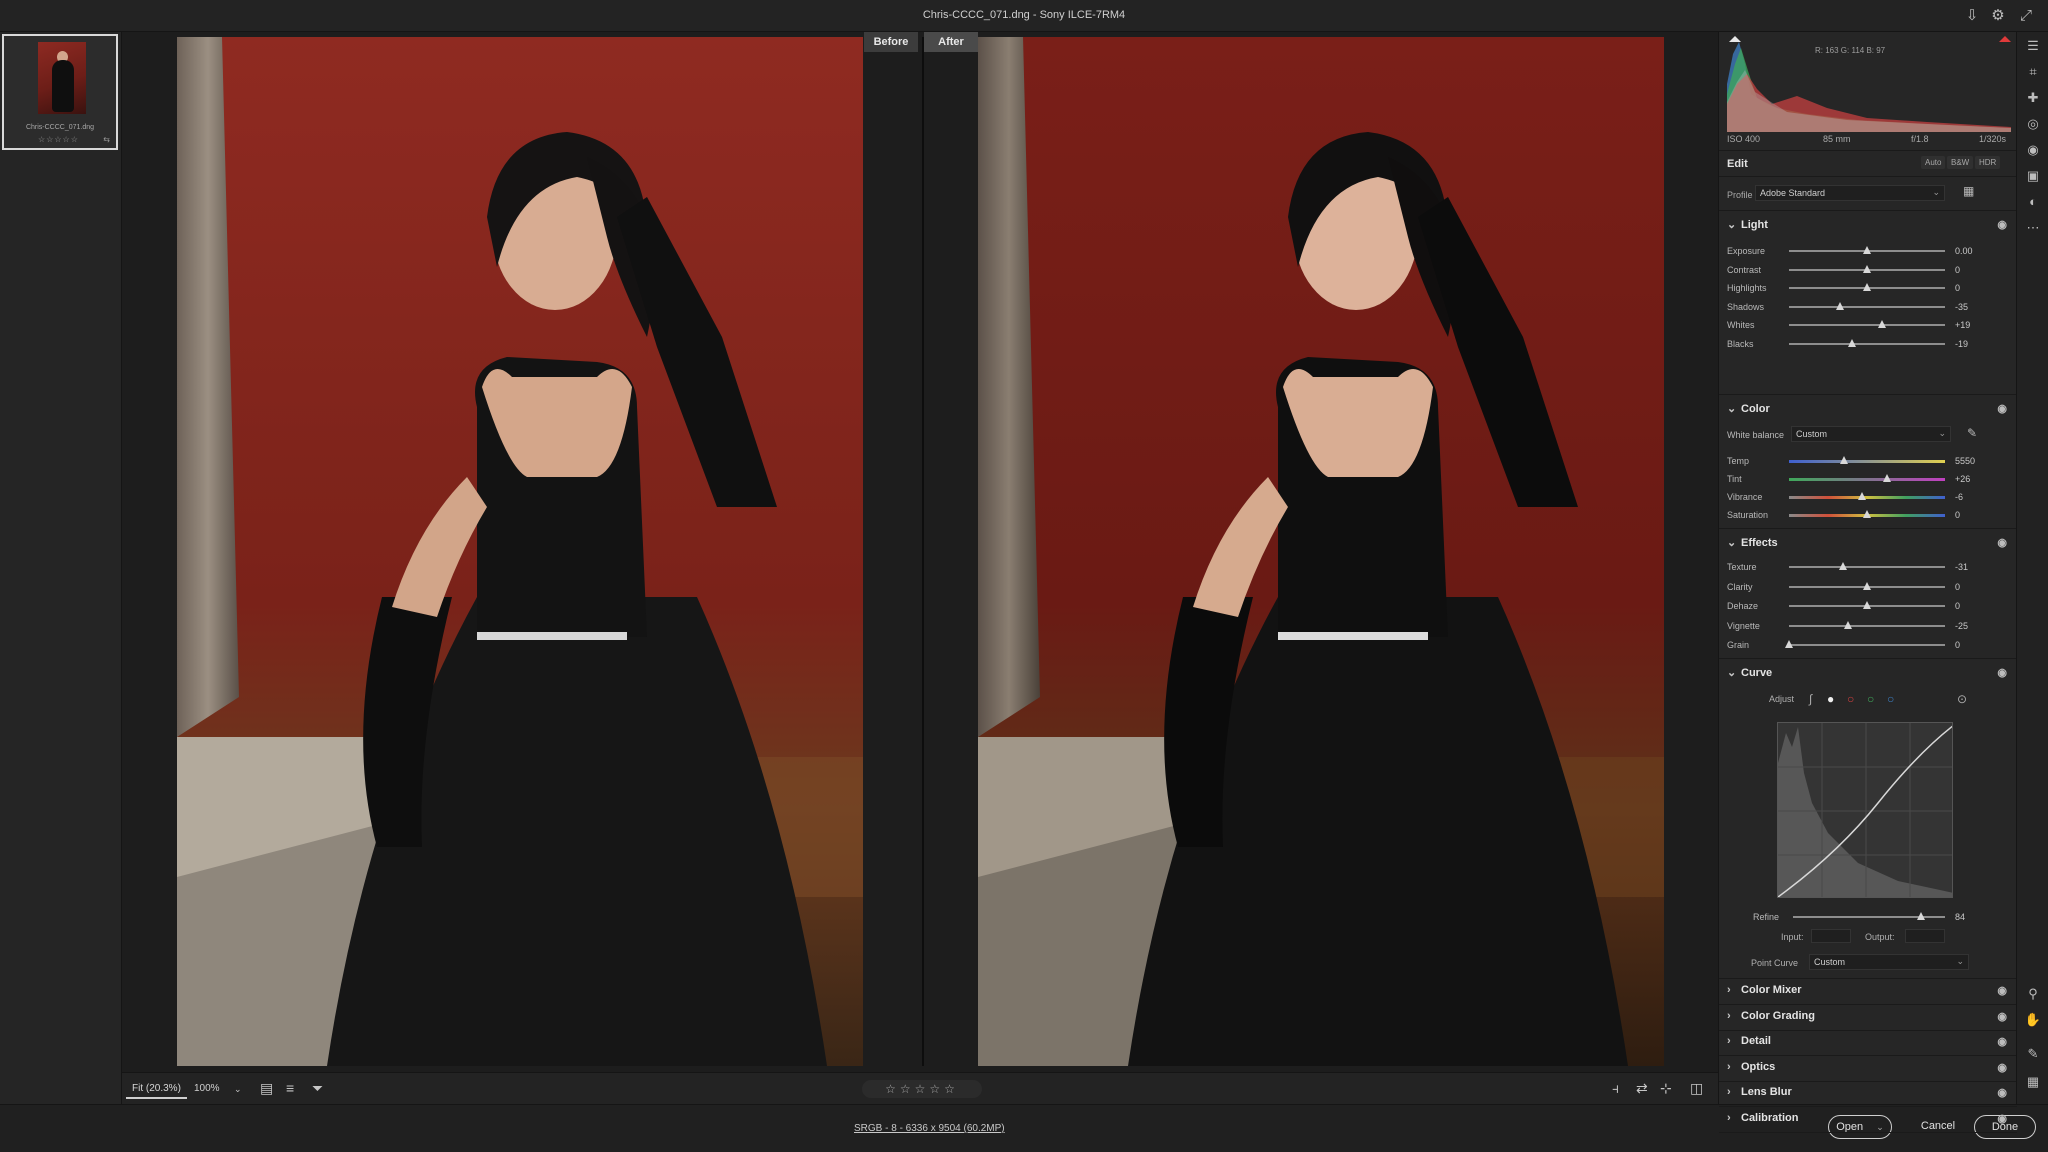 This screenshot has width=2048, height=1152. I want to click on slider-value: -19, so click(1975, 344).